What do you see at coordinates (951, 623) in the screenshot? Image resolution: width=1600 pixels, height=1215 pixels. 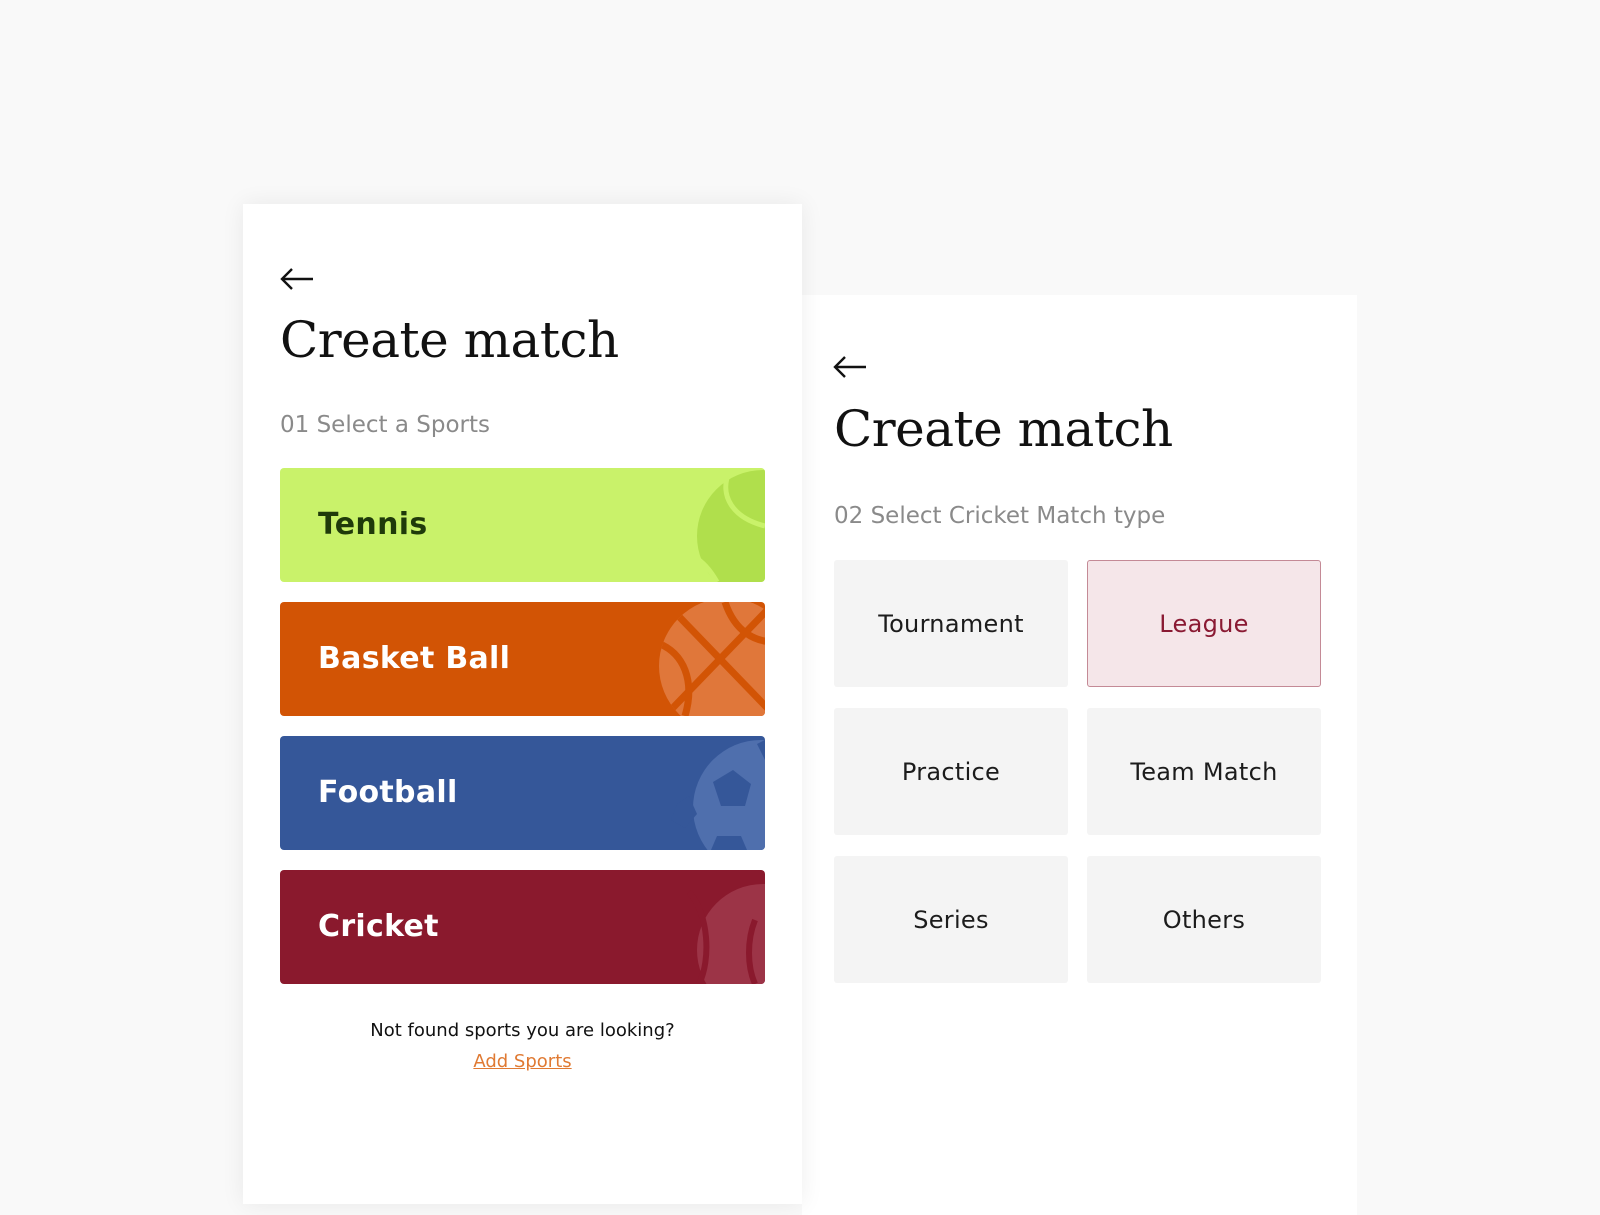 I see `match-type-tournament: Tournament` at bounding box center [951, 623].